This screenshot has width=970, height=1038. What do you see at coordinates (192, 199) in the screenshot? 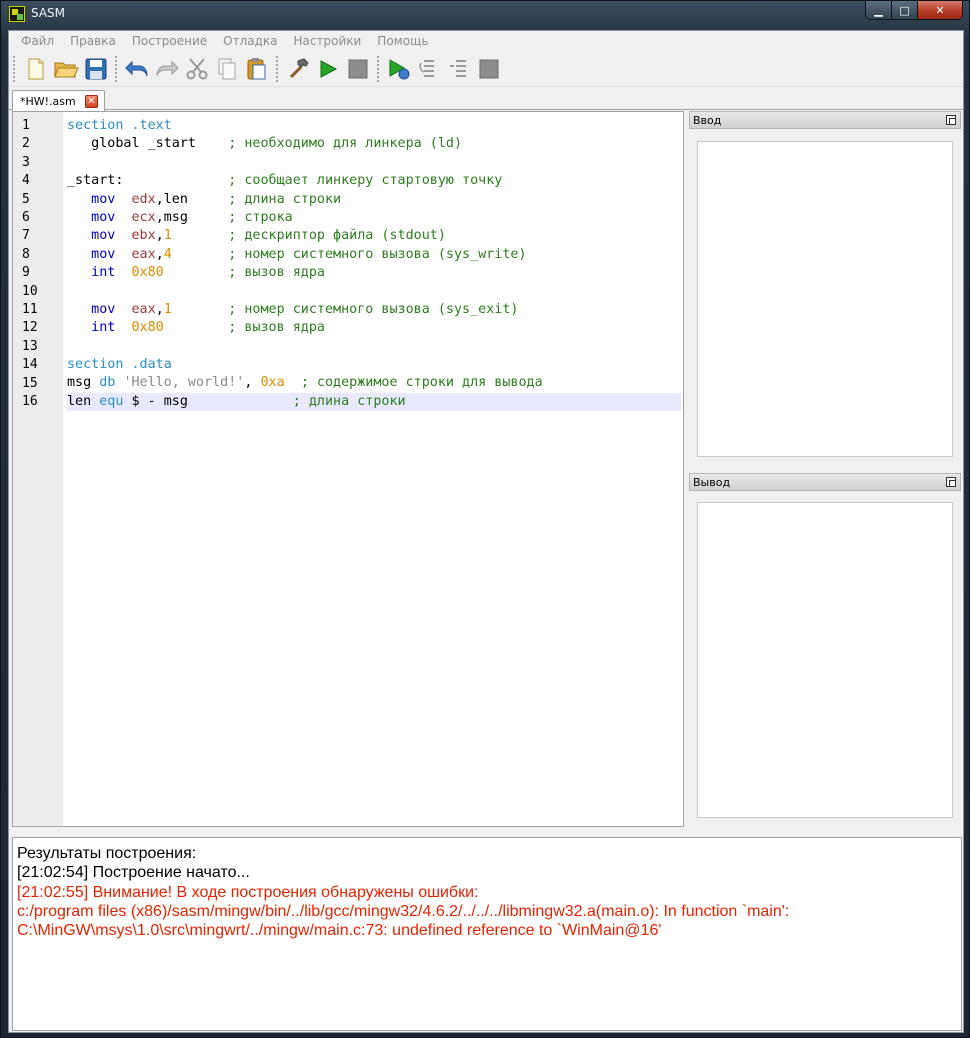
I see `code-token: ,len` at bounding box center [192, 199].